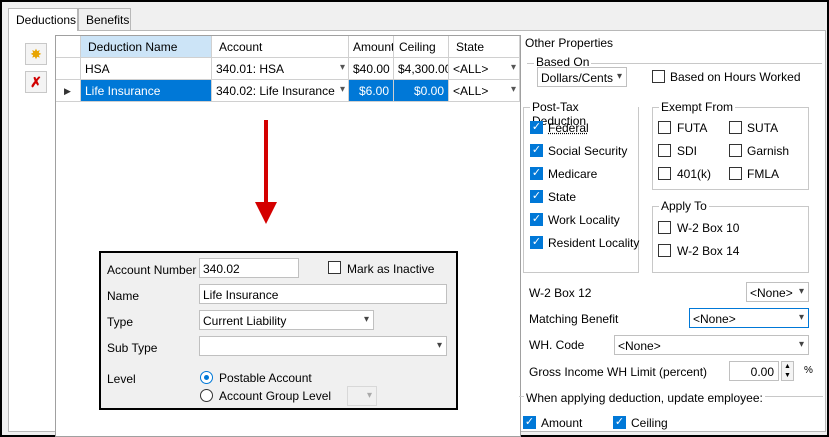 This screenshot has width=829, height=437. Describe the element at coordinates (206, 395) in the screenshot. I see `account-group-level-radio` at that location.